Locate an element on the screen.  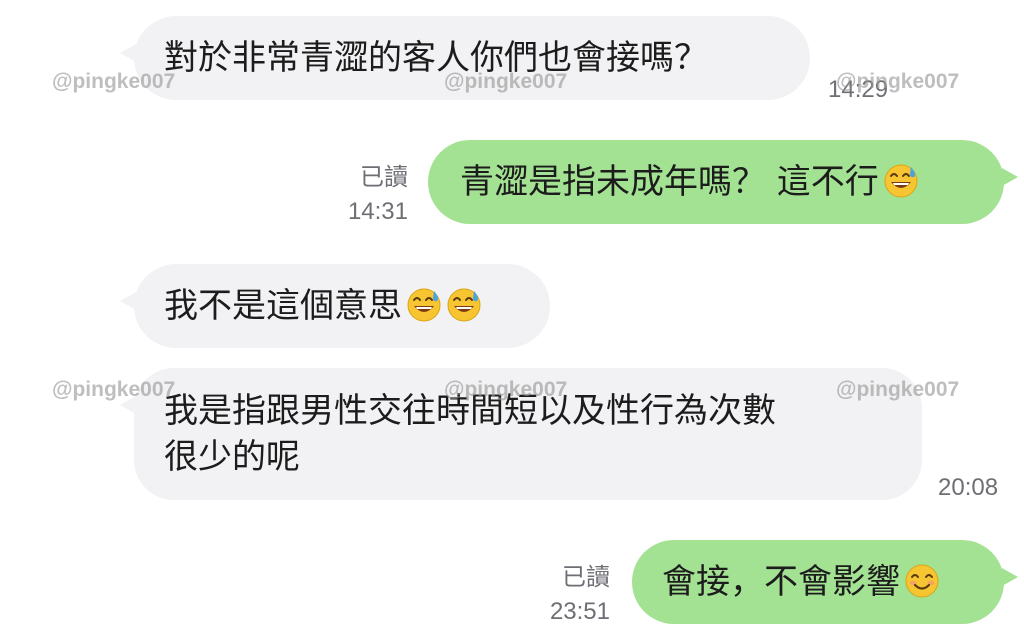
incoming-message-bubble: 對於非常青澀的客人你們也會接嗎？ is located at coordinates (465, 58).